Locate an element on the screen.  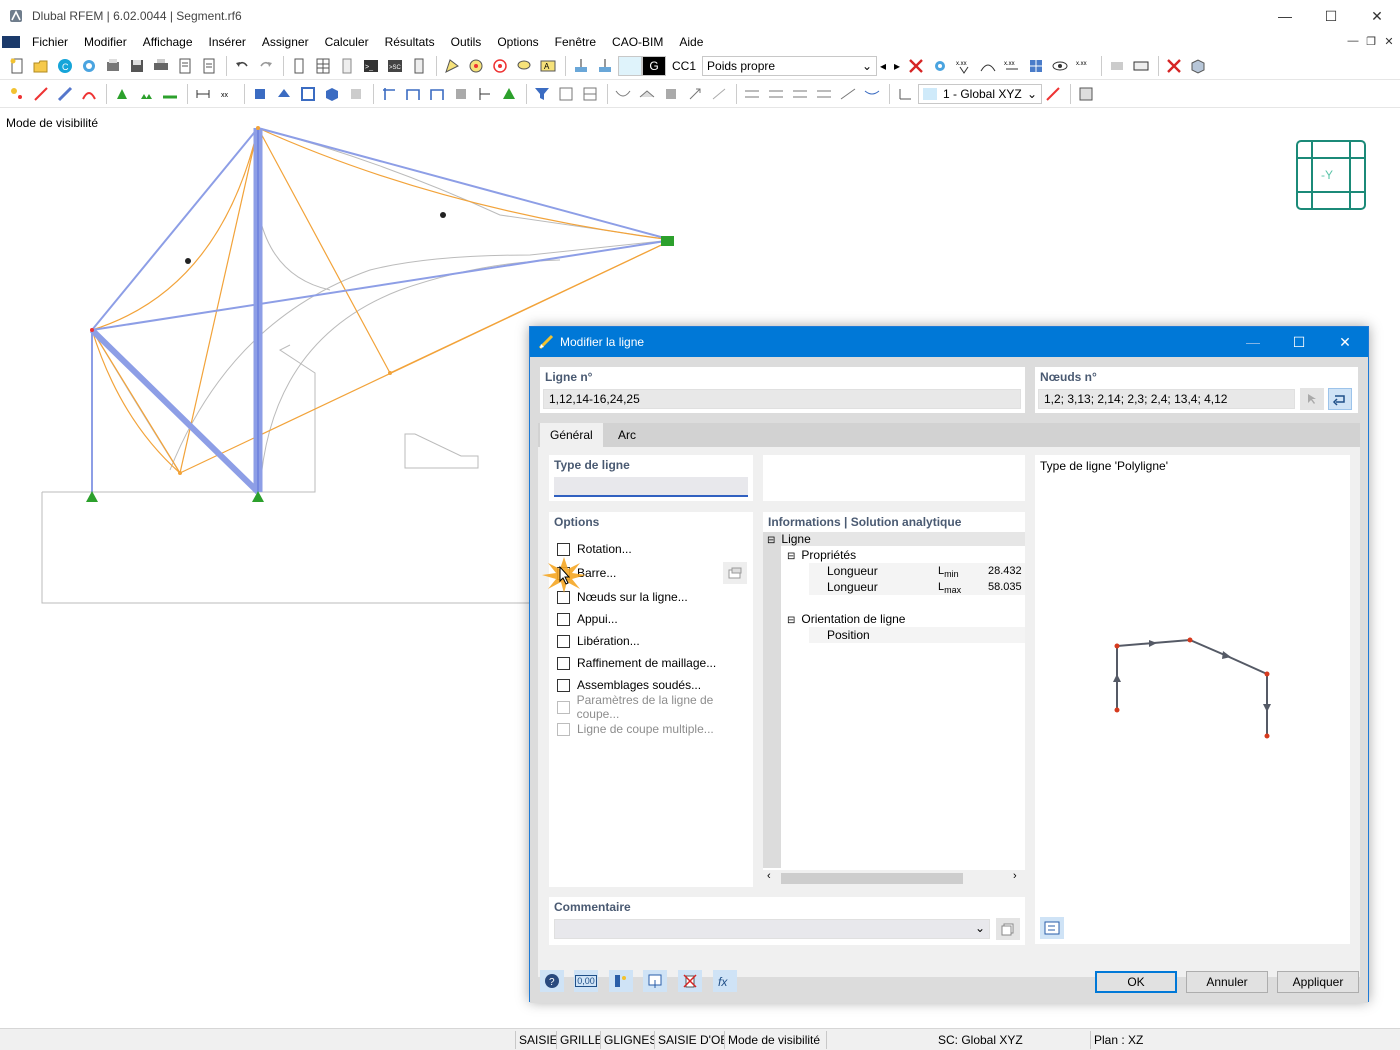
display-icon is located at coordinates (1086, 94).